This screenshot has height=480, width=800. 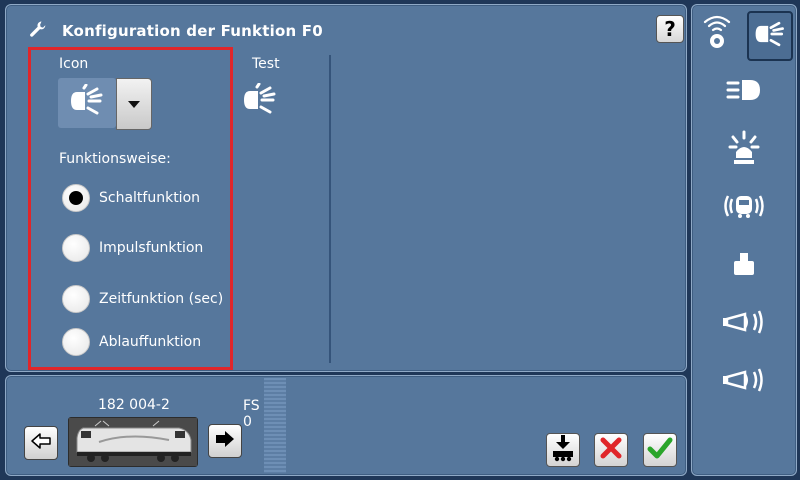 I want to click on chevron-down-icon, so click(x=134, y=104).